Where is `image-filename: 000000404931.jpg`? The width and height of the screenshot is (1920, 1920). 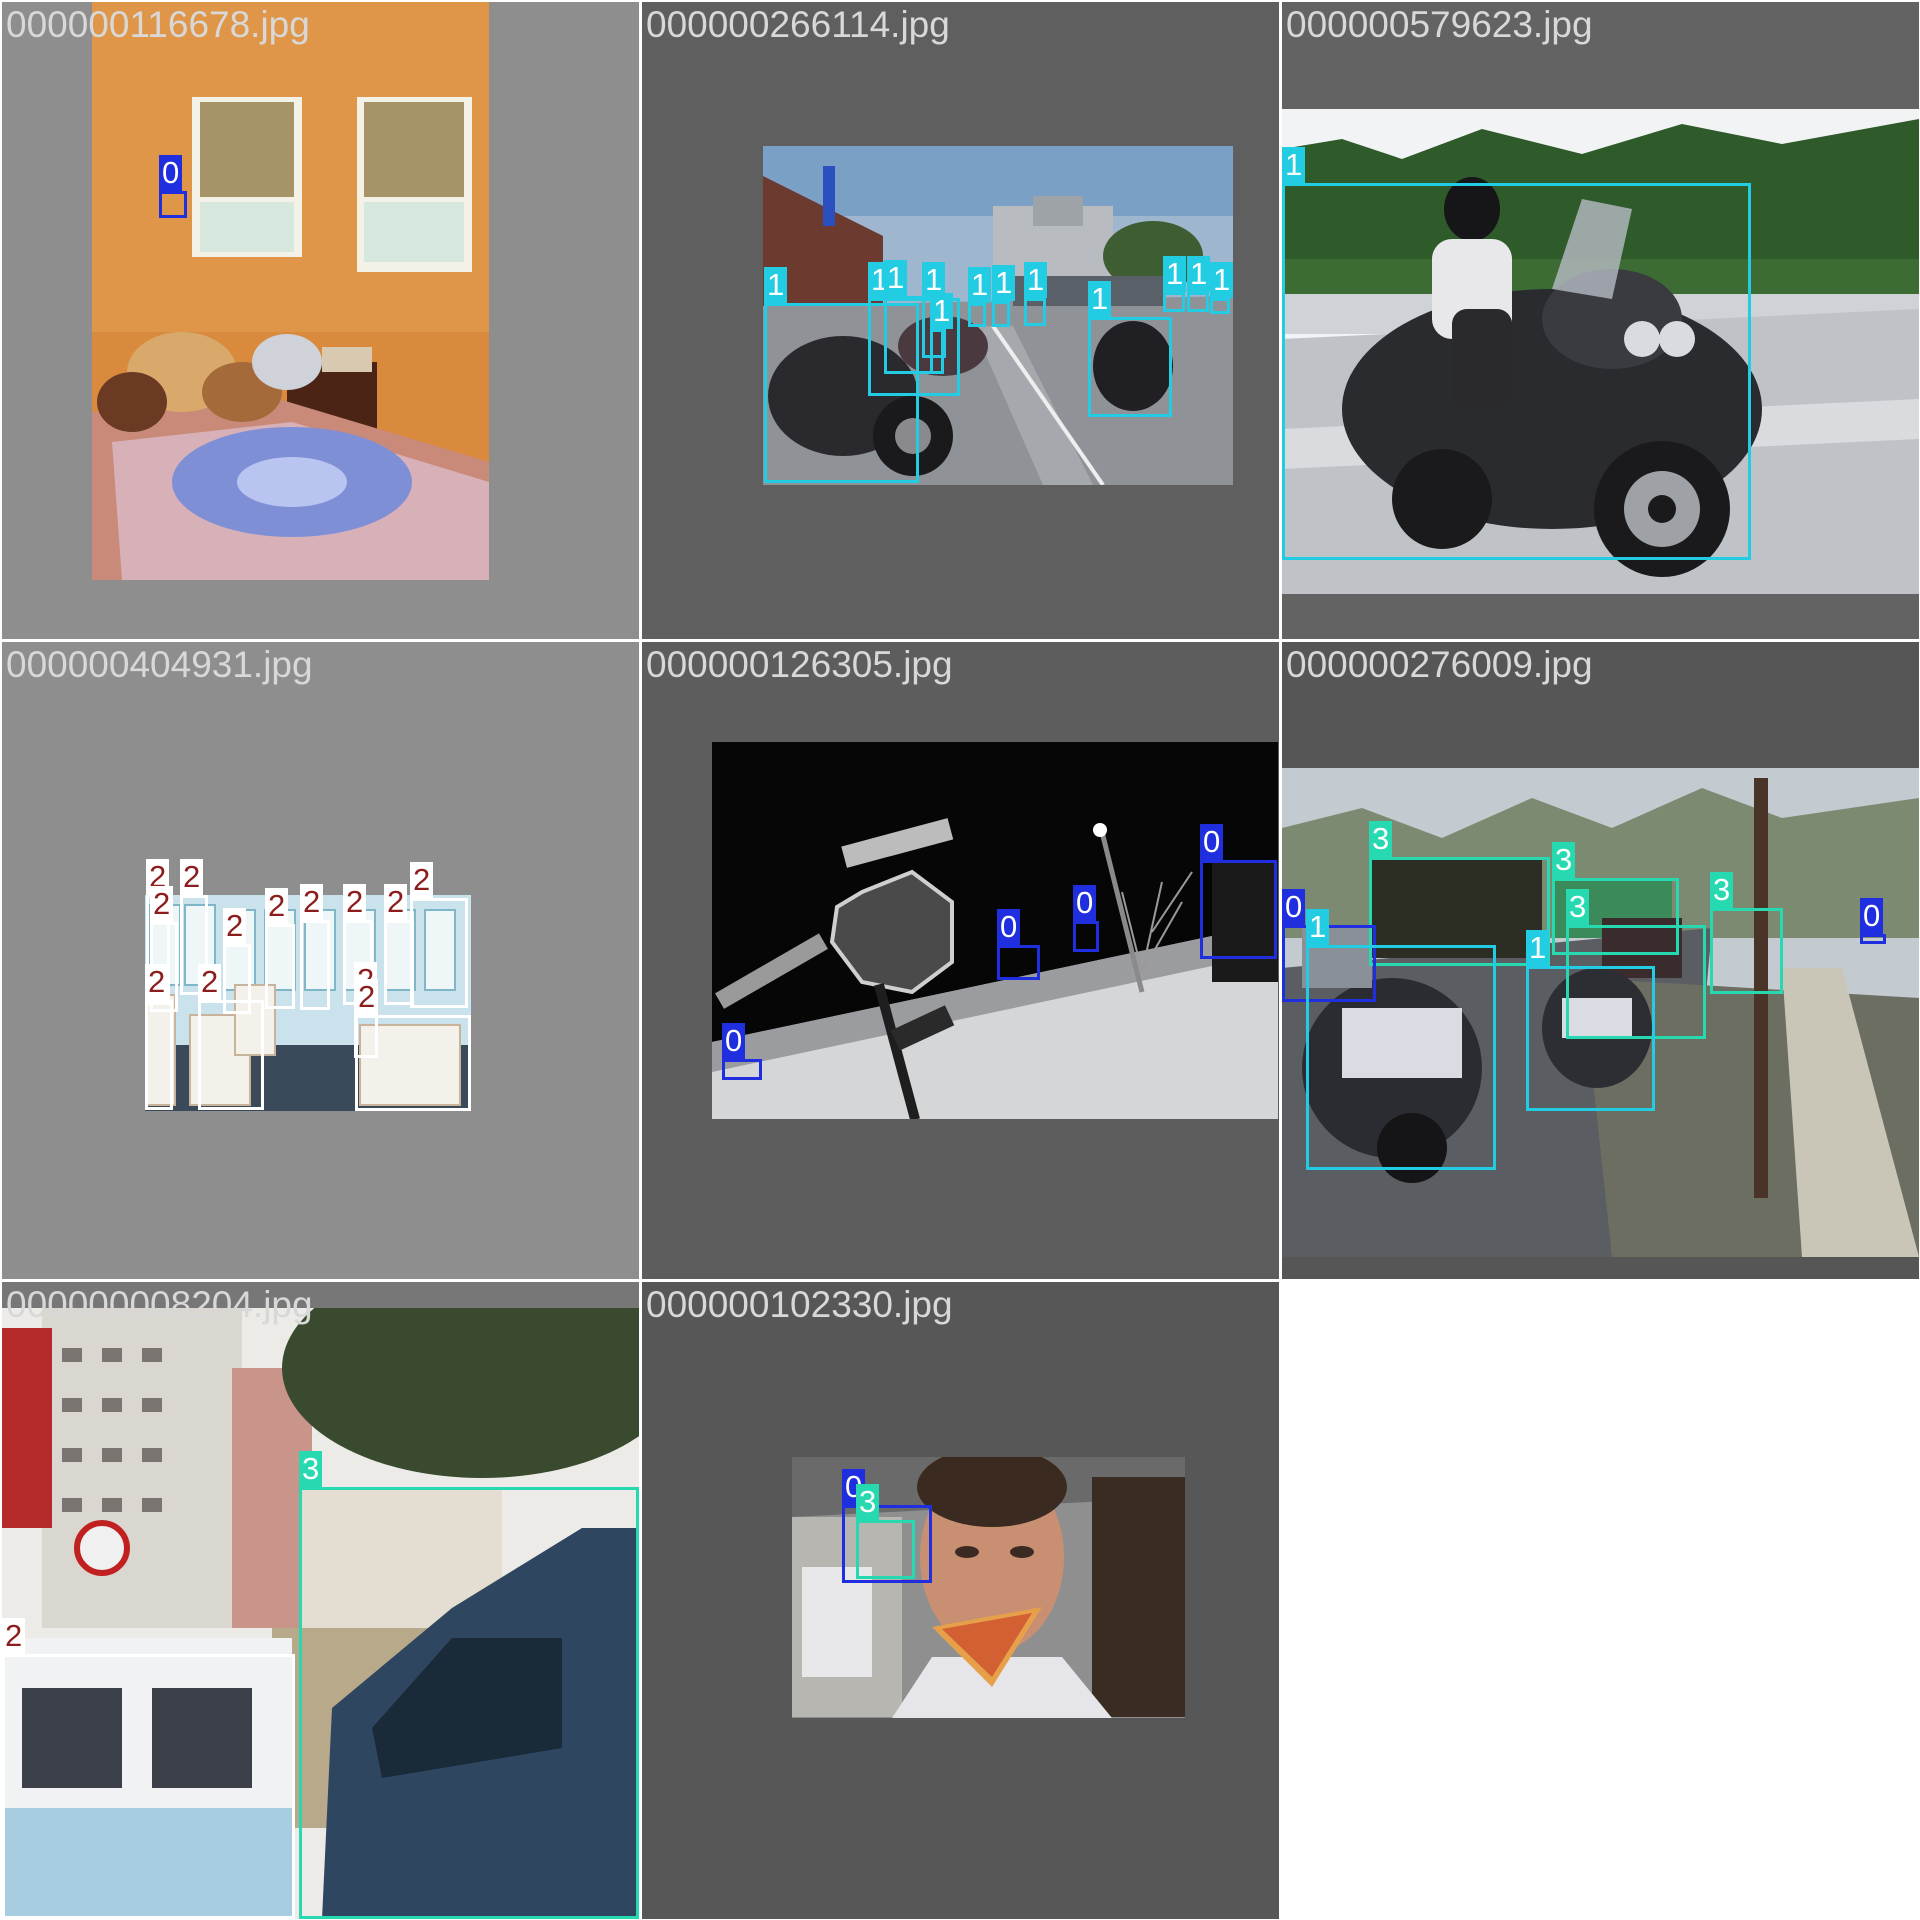
image-filename: 000000404931.jpg is located at coordinates (159, 664).